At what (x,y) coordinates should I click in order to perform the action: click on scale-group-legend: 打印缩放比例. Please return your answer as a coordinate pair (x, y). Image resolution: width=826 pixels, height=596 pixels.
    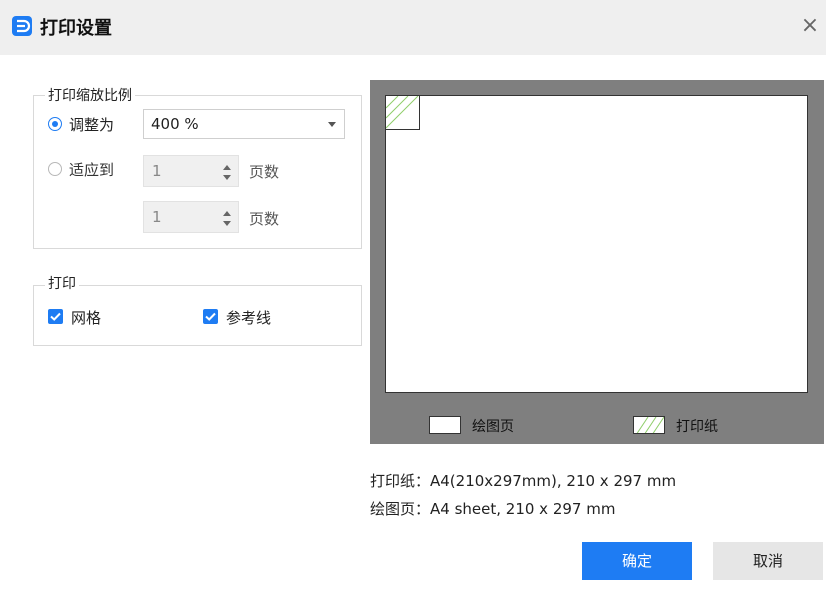
    Looking at the image, I should click on (90, 95).